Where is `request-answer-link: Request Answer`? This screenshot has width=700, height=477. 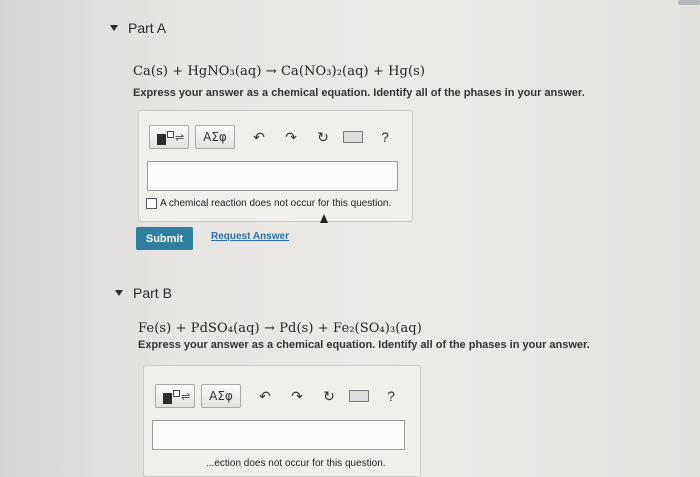 request-answer-link: Request Answer is located at coordinates (250, 236).